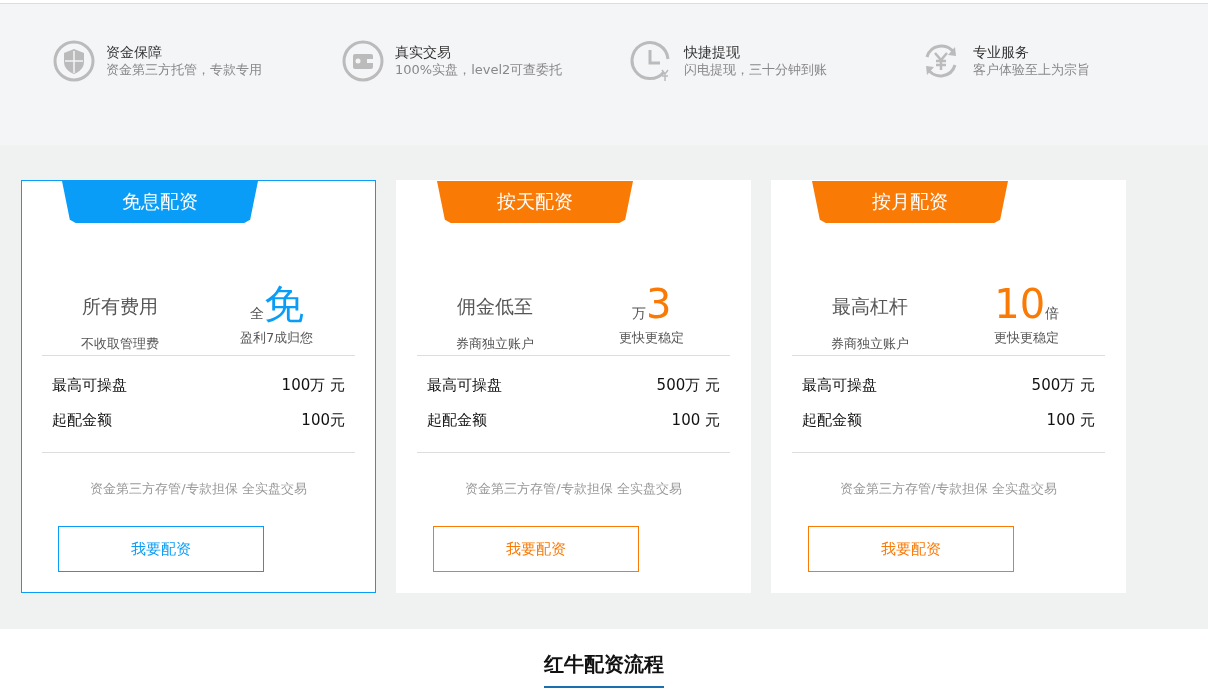  What do you see at coordinates (755, 70) in the screenshot?
I see `feature-description: 闪电提现，三十分钟到账` at bounding box center [755, 70].